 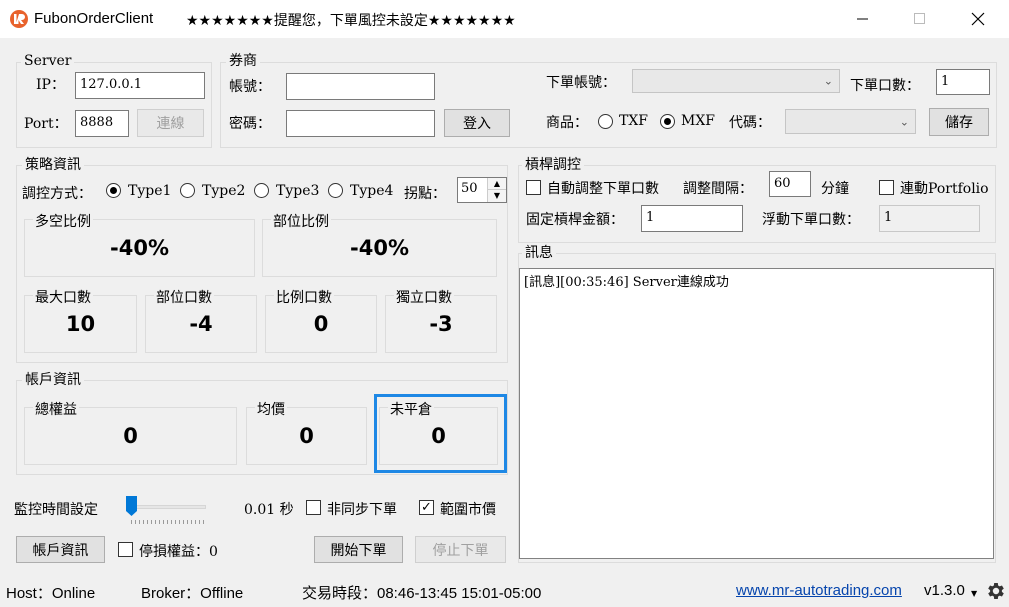 What do you see at coordinates (468, 510) in the screenshot?
I see `range-market-label: 範圍市價` at bounding box center [468, 510].